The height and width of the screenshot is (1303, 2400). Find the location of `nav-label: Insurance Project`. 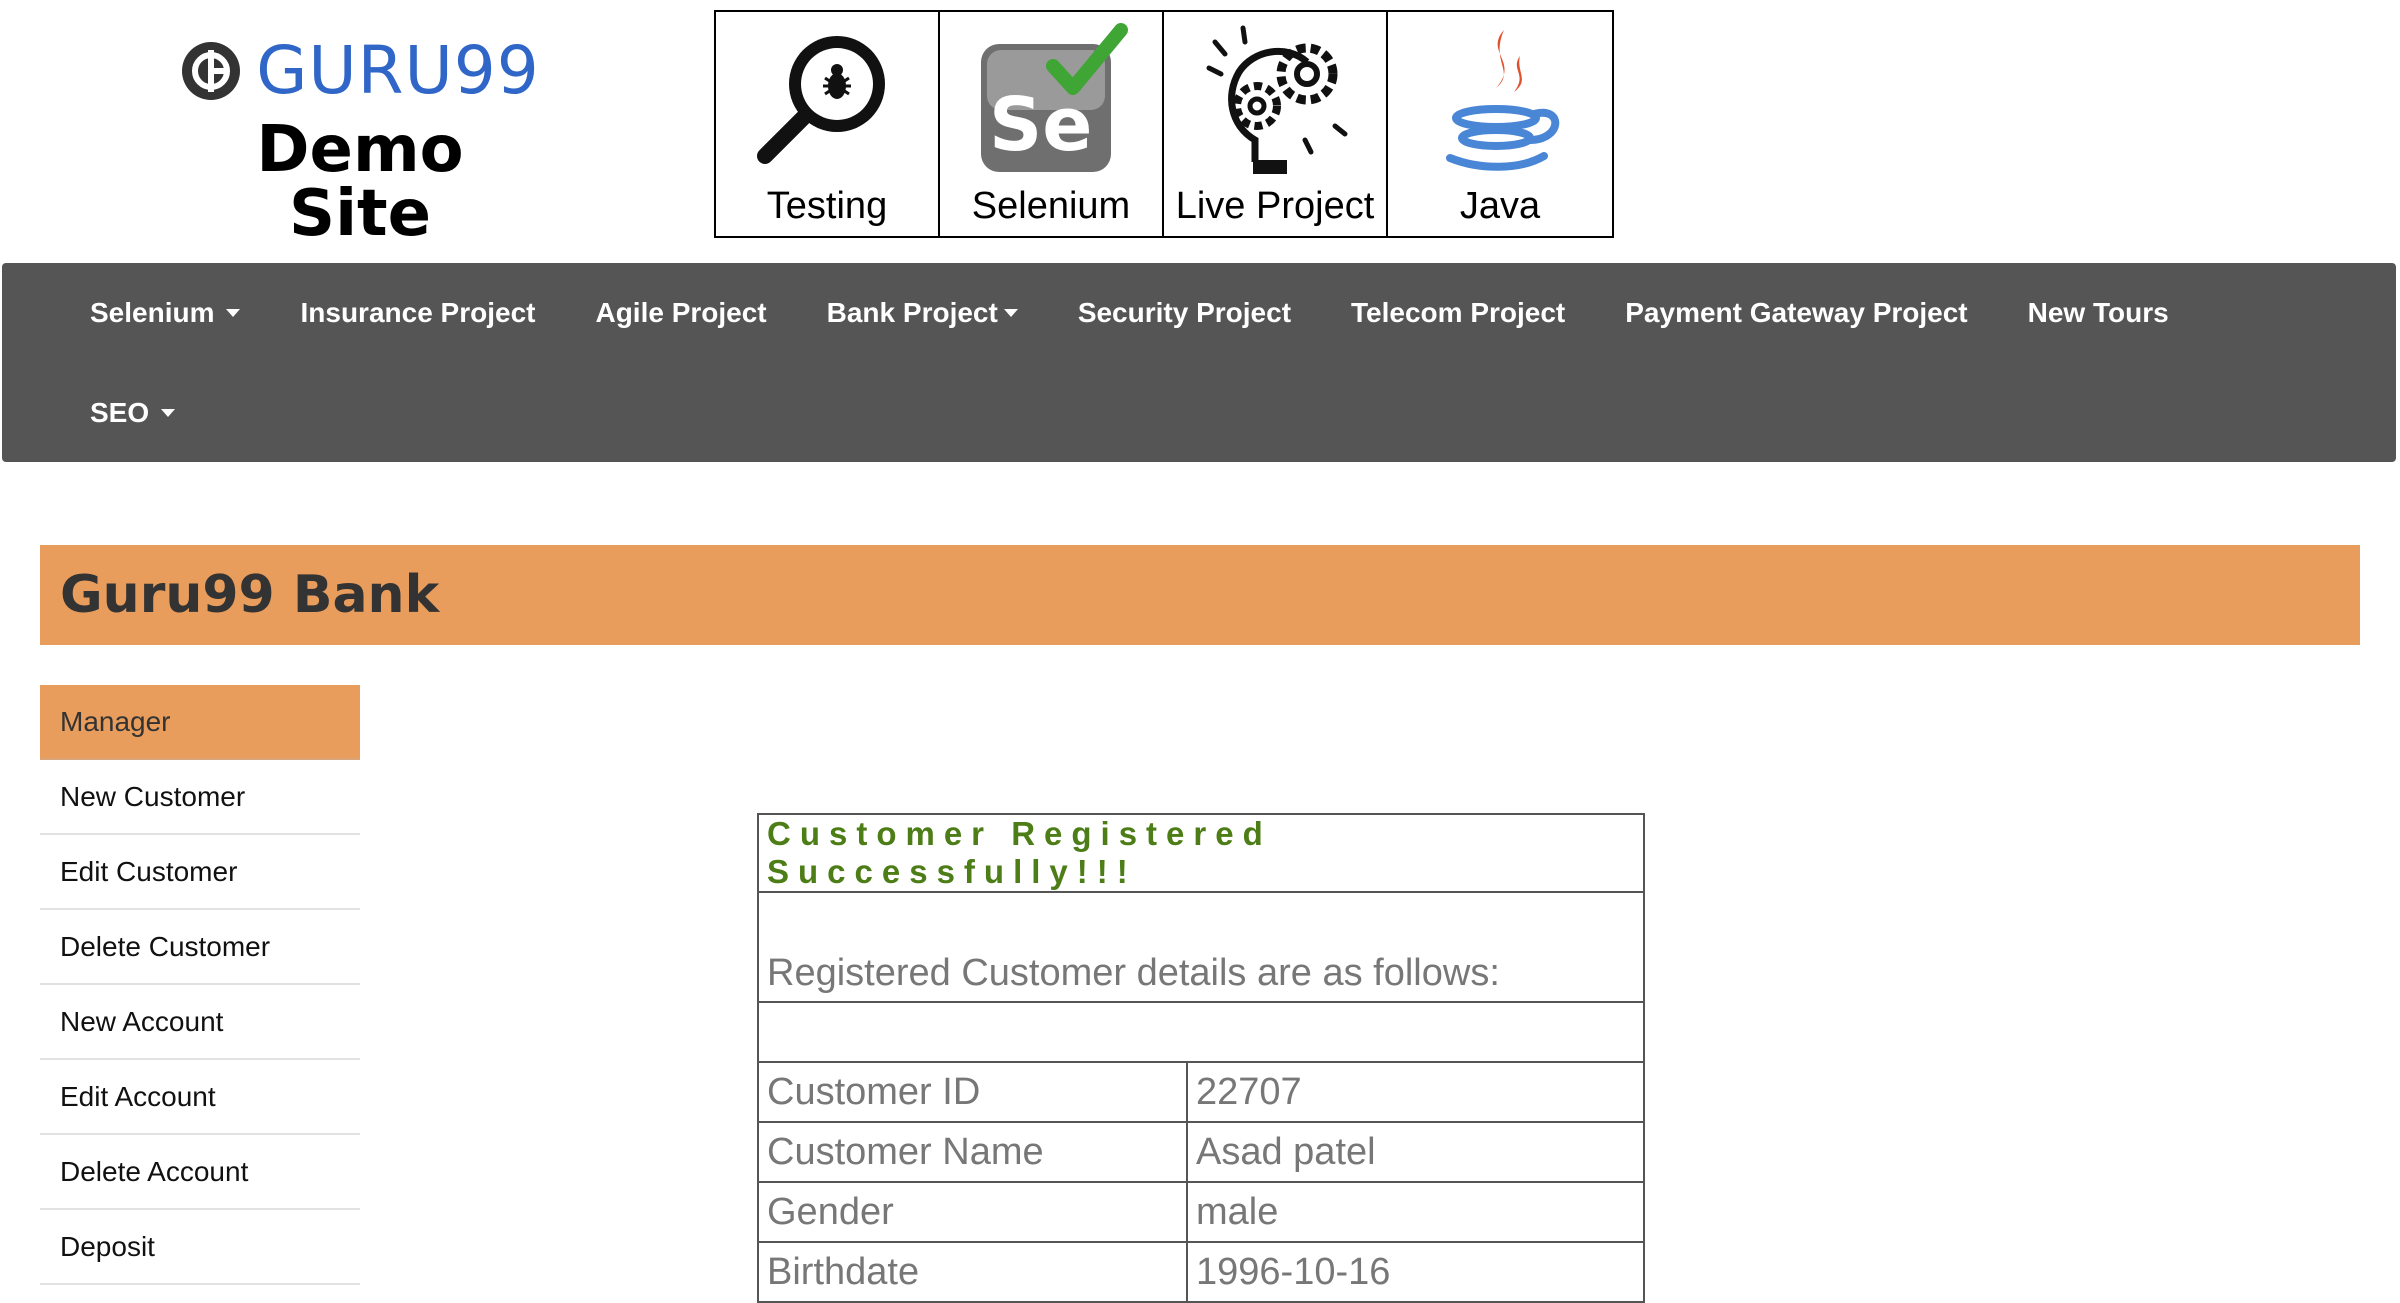

nav-label: Insurance Project is located at coordinates (418, 312).